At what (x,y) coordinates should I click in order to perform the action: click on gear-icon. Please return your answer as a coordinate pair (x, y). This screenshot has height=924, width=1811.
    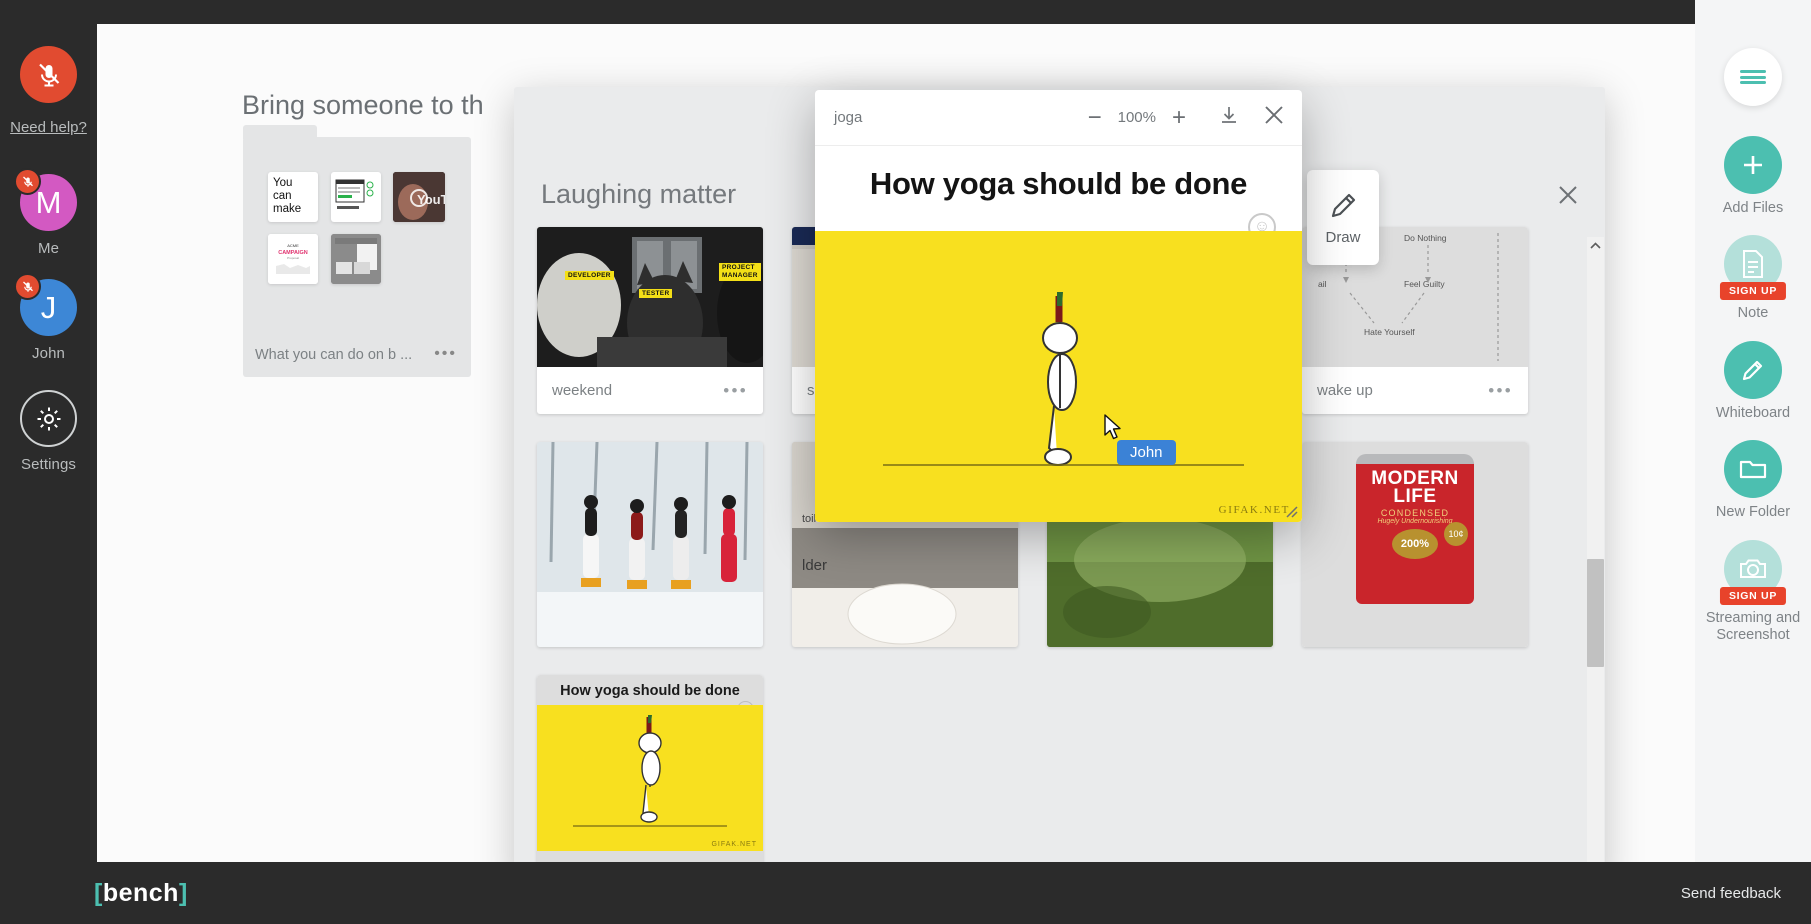
    Looking at the image, I should click on (48, 418).